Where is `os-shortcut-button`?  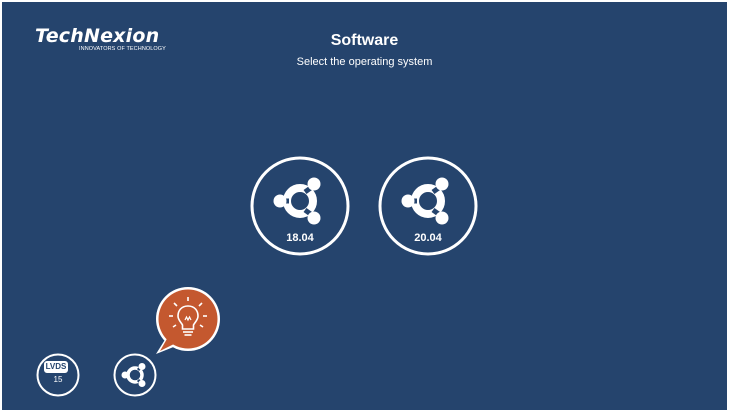 os-shortcut-button is located at coordinates (135, 375).